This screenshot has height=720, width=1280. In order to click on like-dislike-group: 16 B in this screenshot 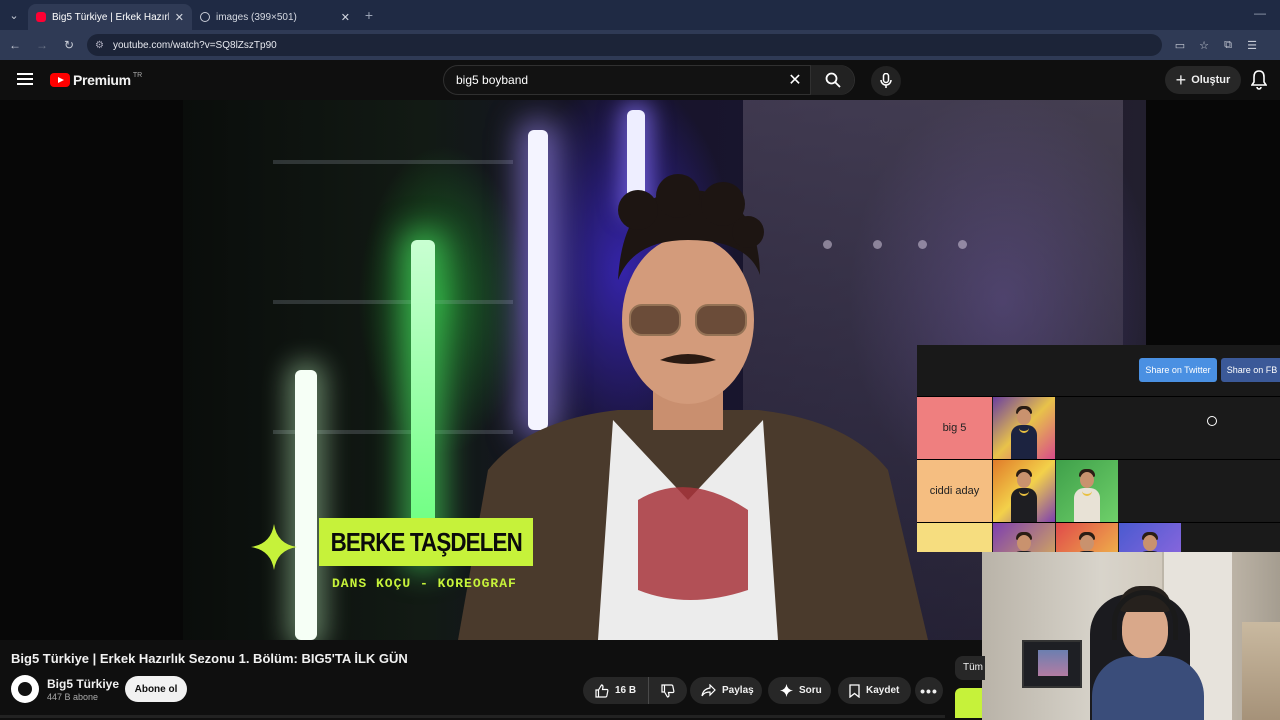, I will do `click(635, 690)`.